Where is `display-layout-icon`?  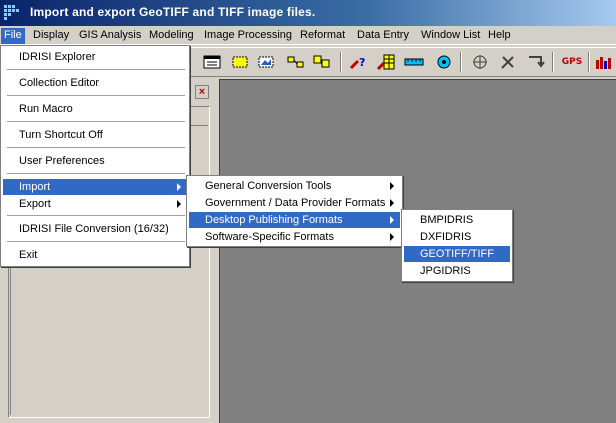 display-layout-icon is located at coordinates (212, 62).